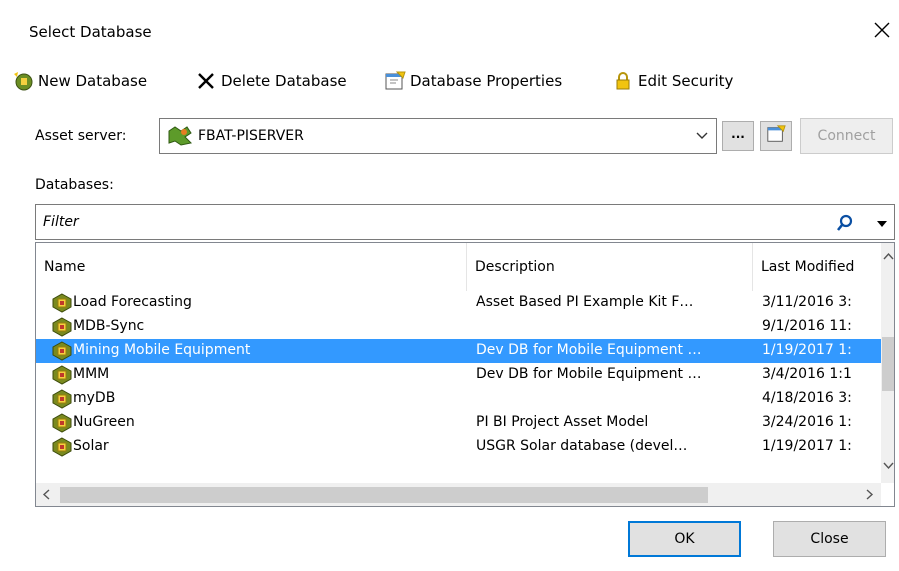 Image resolution: width=899 pixels, height=571 pixels. Describe the element at coordinates (486, 81) in the screenshot. I see `database-properties-label: Database Properties` at that location.